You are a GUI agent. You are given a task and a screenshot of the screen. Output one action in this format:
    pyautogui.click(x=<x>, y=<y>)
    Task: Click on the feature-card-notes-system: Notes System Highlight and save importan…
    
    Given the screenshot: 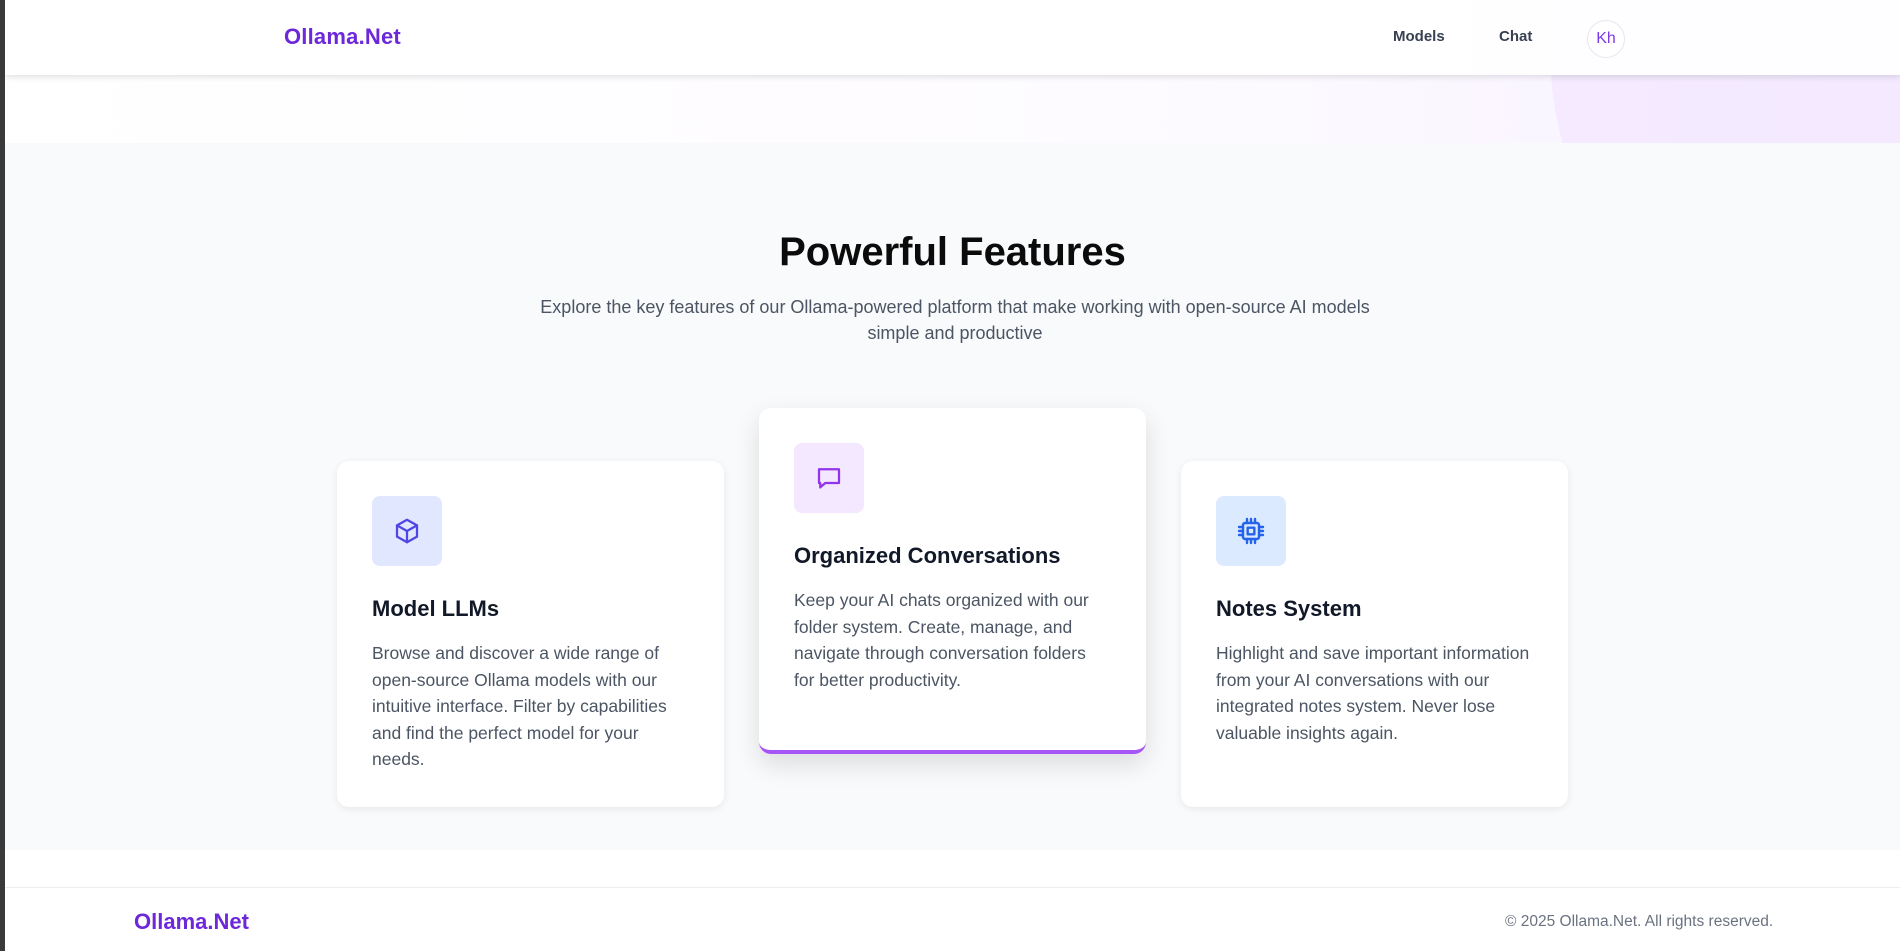 What is the action you would take?
    pyautogui.click(x=1374, y=634)
    